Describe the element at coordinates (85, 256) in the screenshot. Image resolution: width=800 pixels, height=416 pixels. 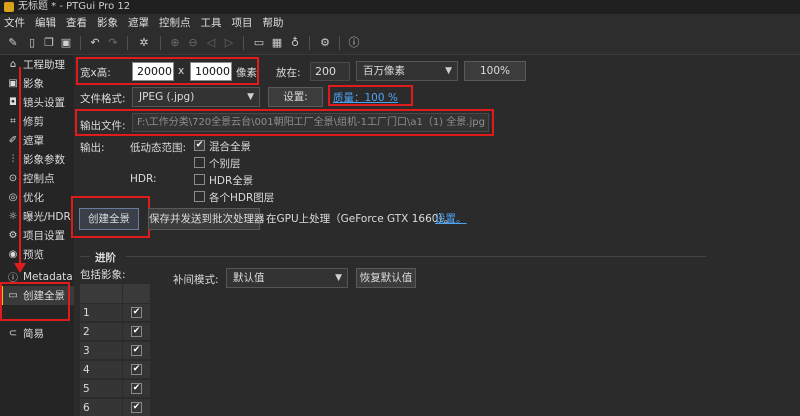
I see `advanced-divider-left` at that location.